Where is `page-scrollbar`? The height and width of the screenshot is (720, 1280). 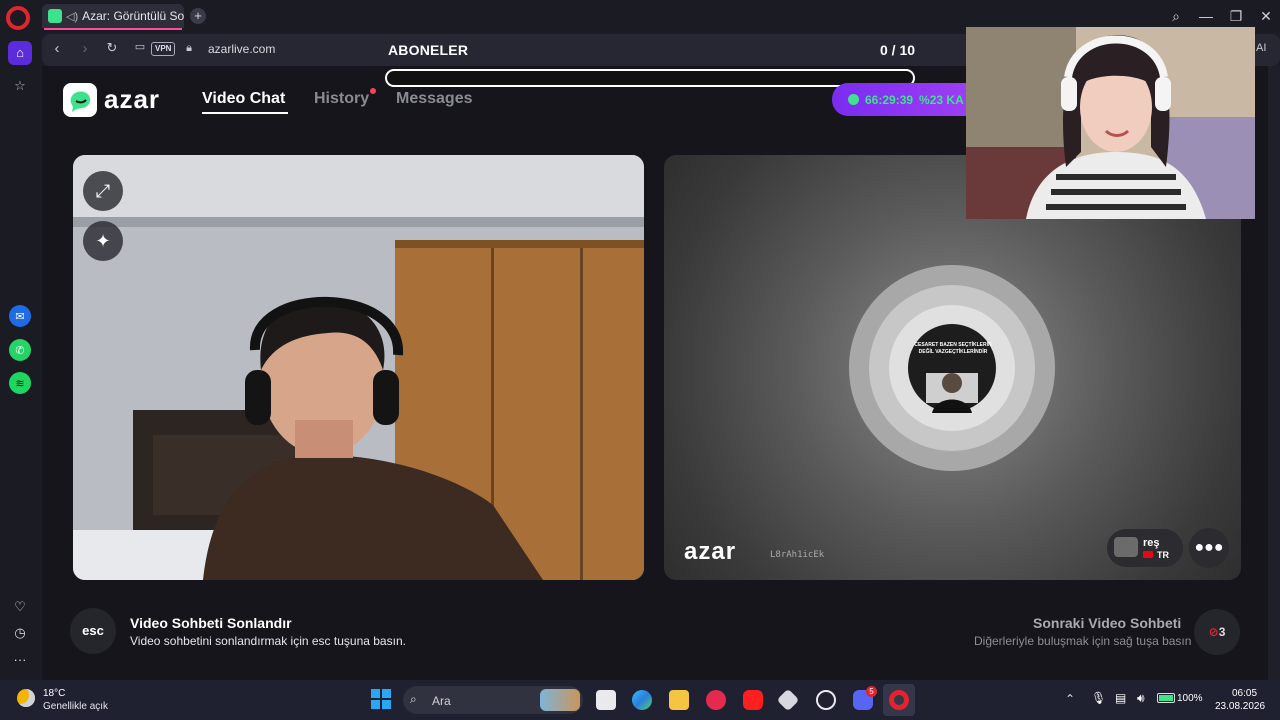 page-scrollbar is located at coordinates (1274, 373).